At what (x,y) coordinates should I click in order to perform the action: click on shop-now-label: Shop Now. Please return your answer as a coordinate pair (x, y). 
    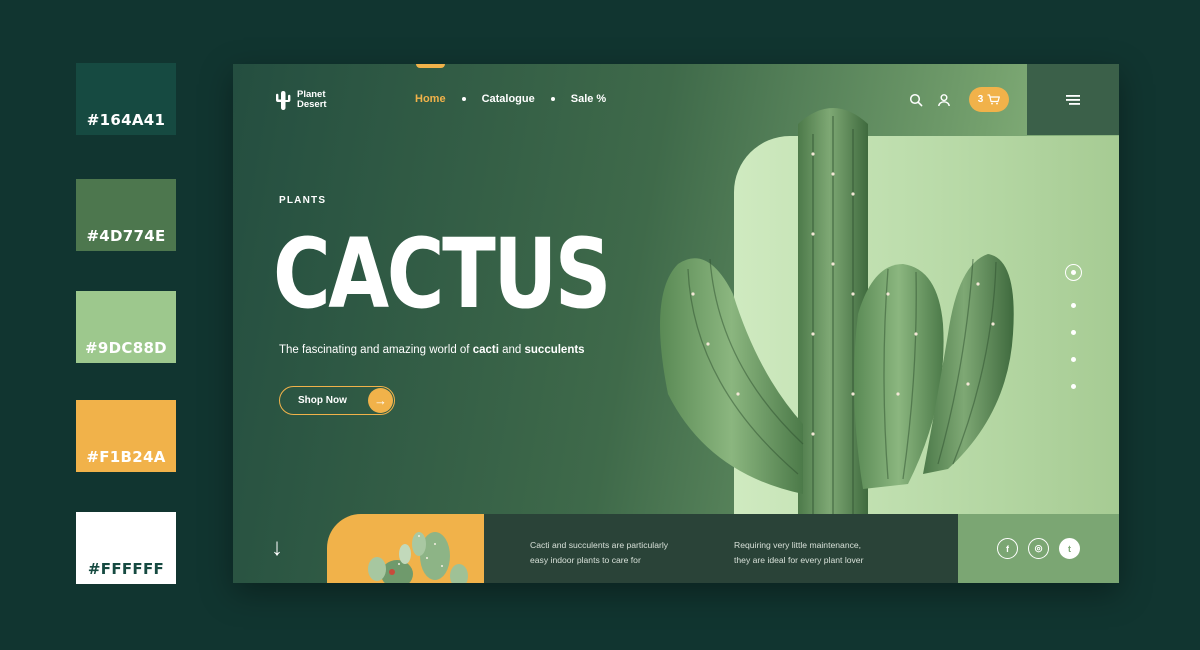
    Looking at the image, I should click on (322, 400).